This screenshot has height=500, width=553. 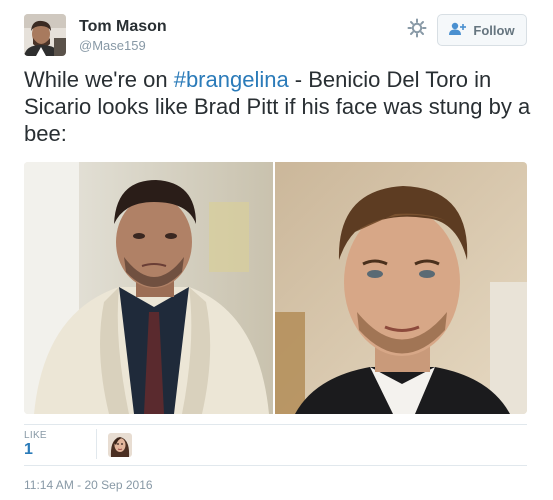 I want to click on author-handle: @Mase159, so click(x=112, y=45).